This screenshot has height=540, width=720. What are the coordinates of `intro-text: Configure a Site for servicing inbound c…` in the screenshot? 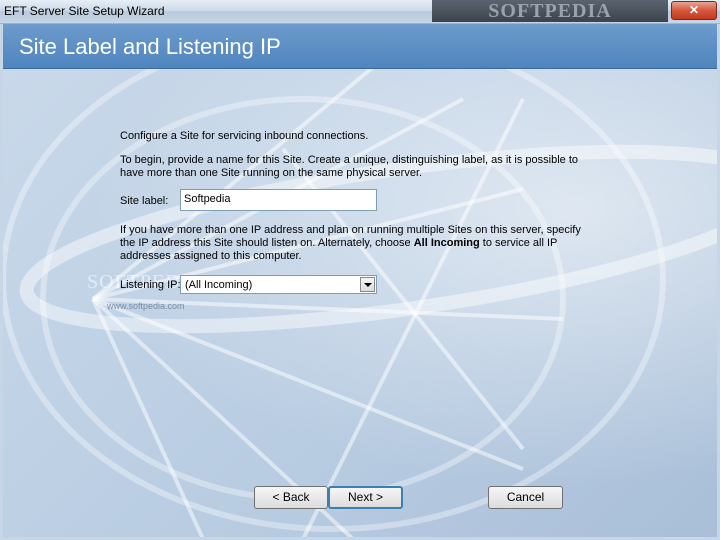 It's located at (244, 136).